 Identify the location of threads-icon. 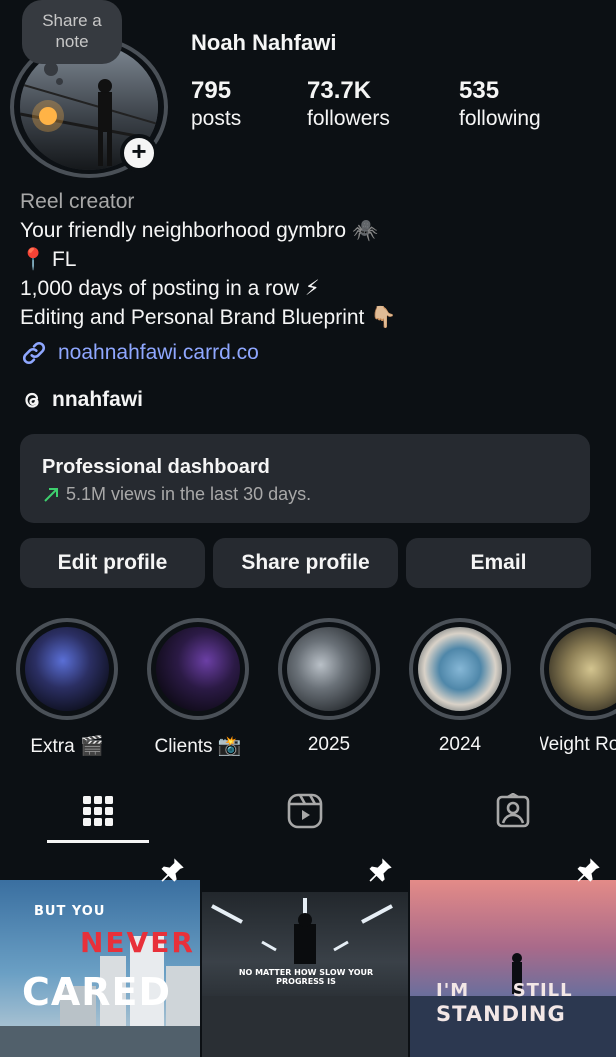
(32, 400).